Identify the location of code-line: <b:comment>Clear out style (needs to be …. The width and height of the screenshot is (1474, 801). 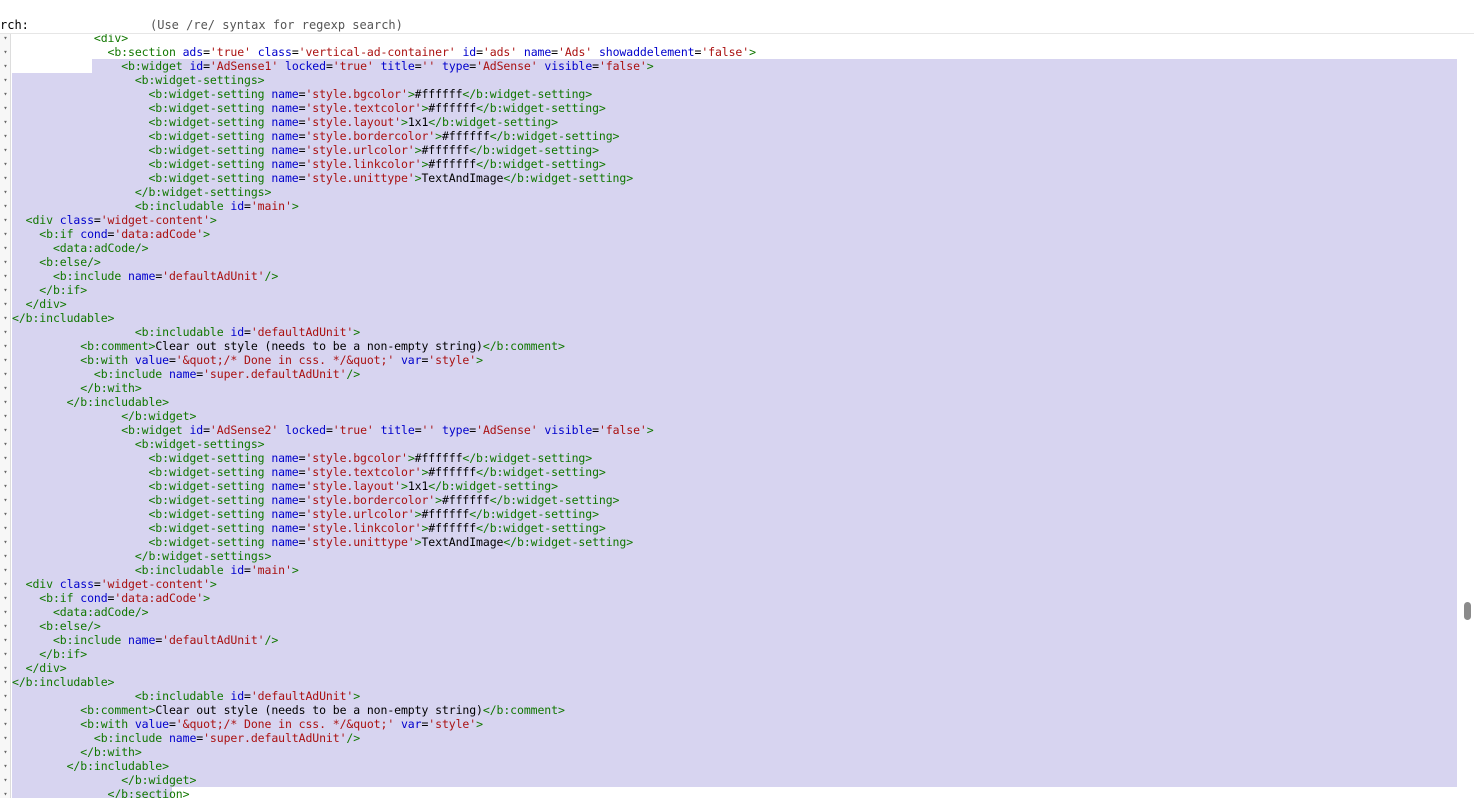
(322, 346).